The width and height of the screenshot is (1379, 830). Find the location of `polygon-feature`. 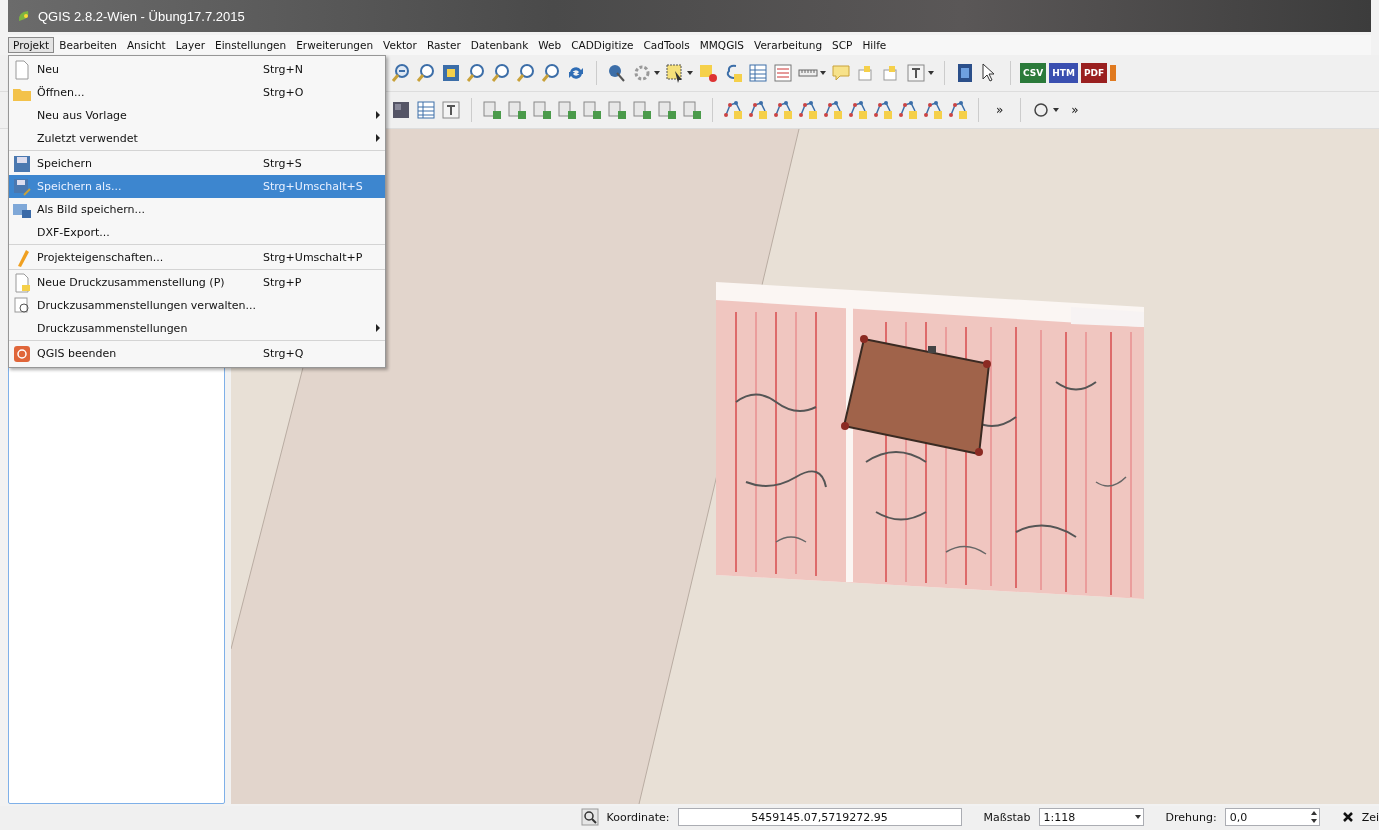

polygon-feature is located at coordinates (916, 395).